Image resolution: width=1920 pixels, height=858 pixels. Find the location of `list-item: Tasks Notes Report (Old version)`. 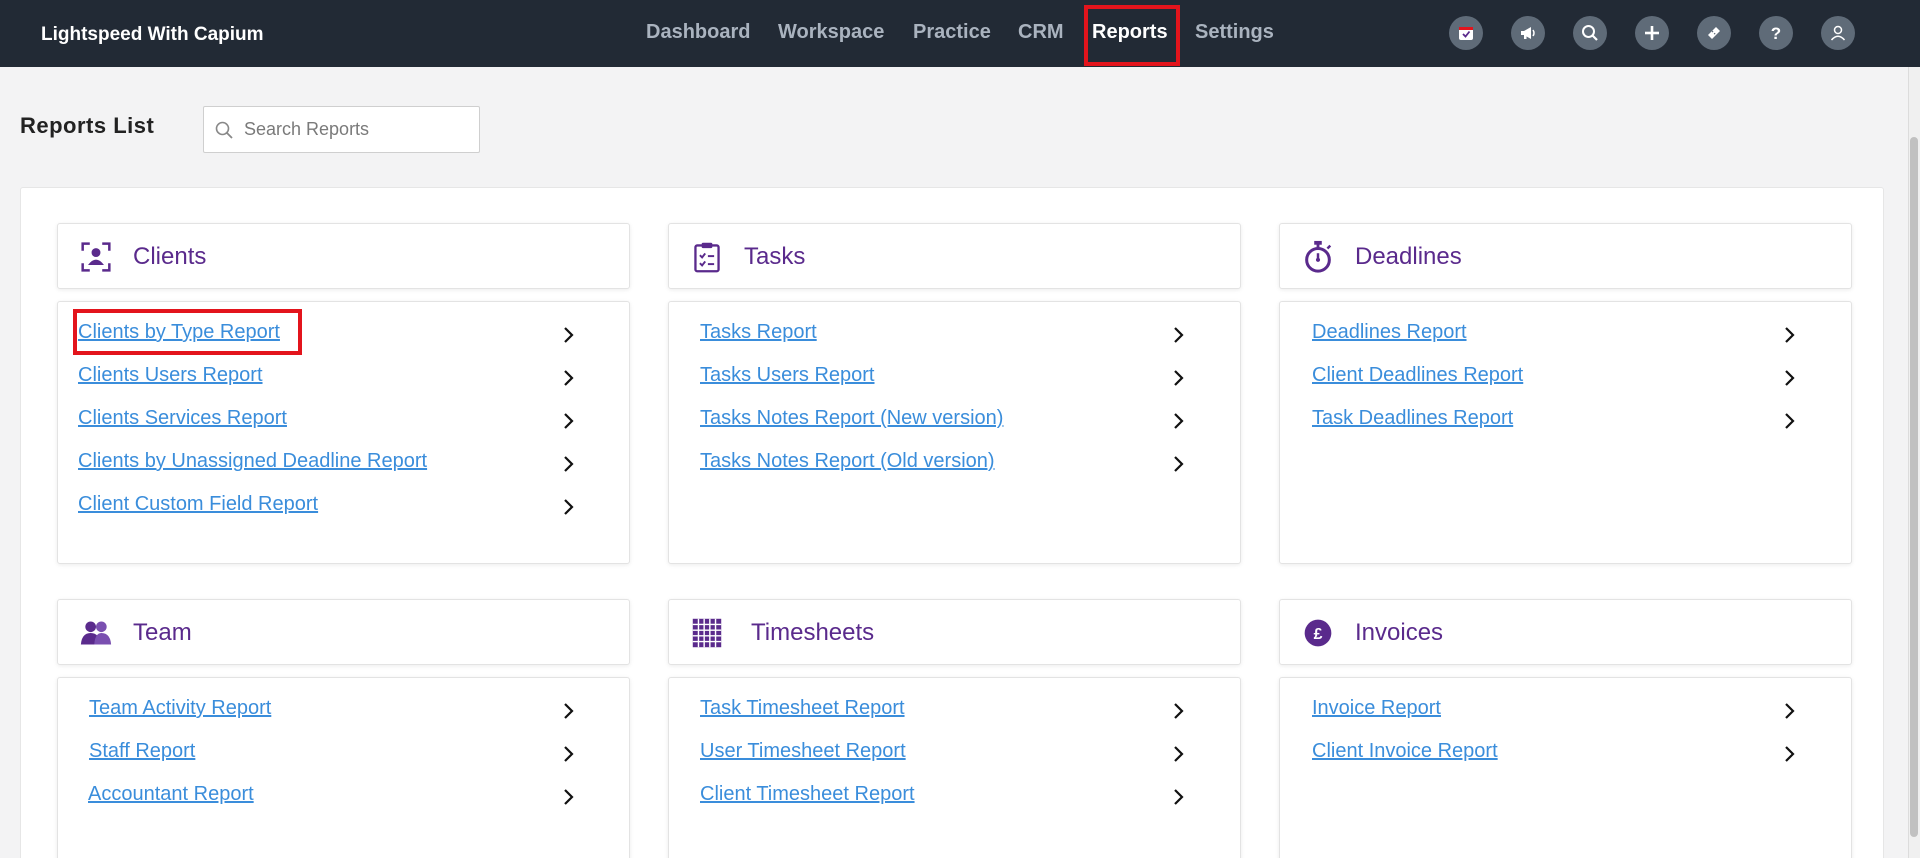

list-item: Tasks Notes Report (Old version) is located at coordinates (955, 466).